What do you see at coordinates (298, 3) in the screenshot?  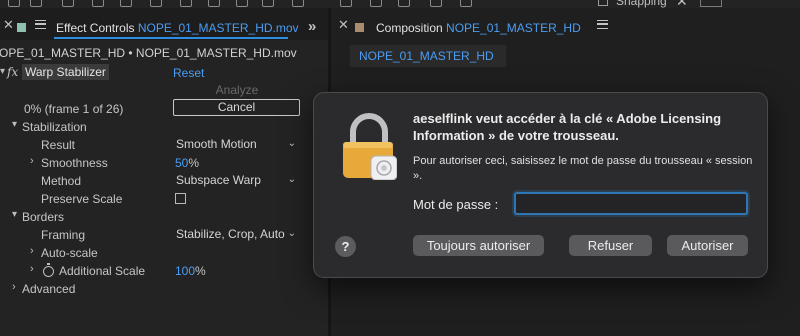 I see `text-icon` at bounding box center [298, 3].